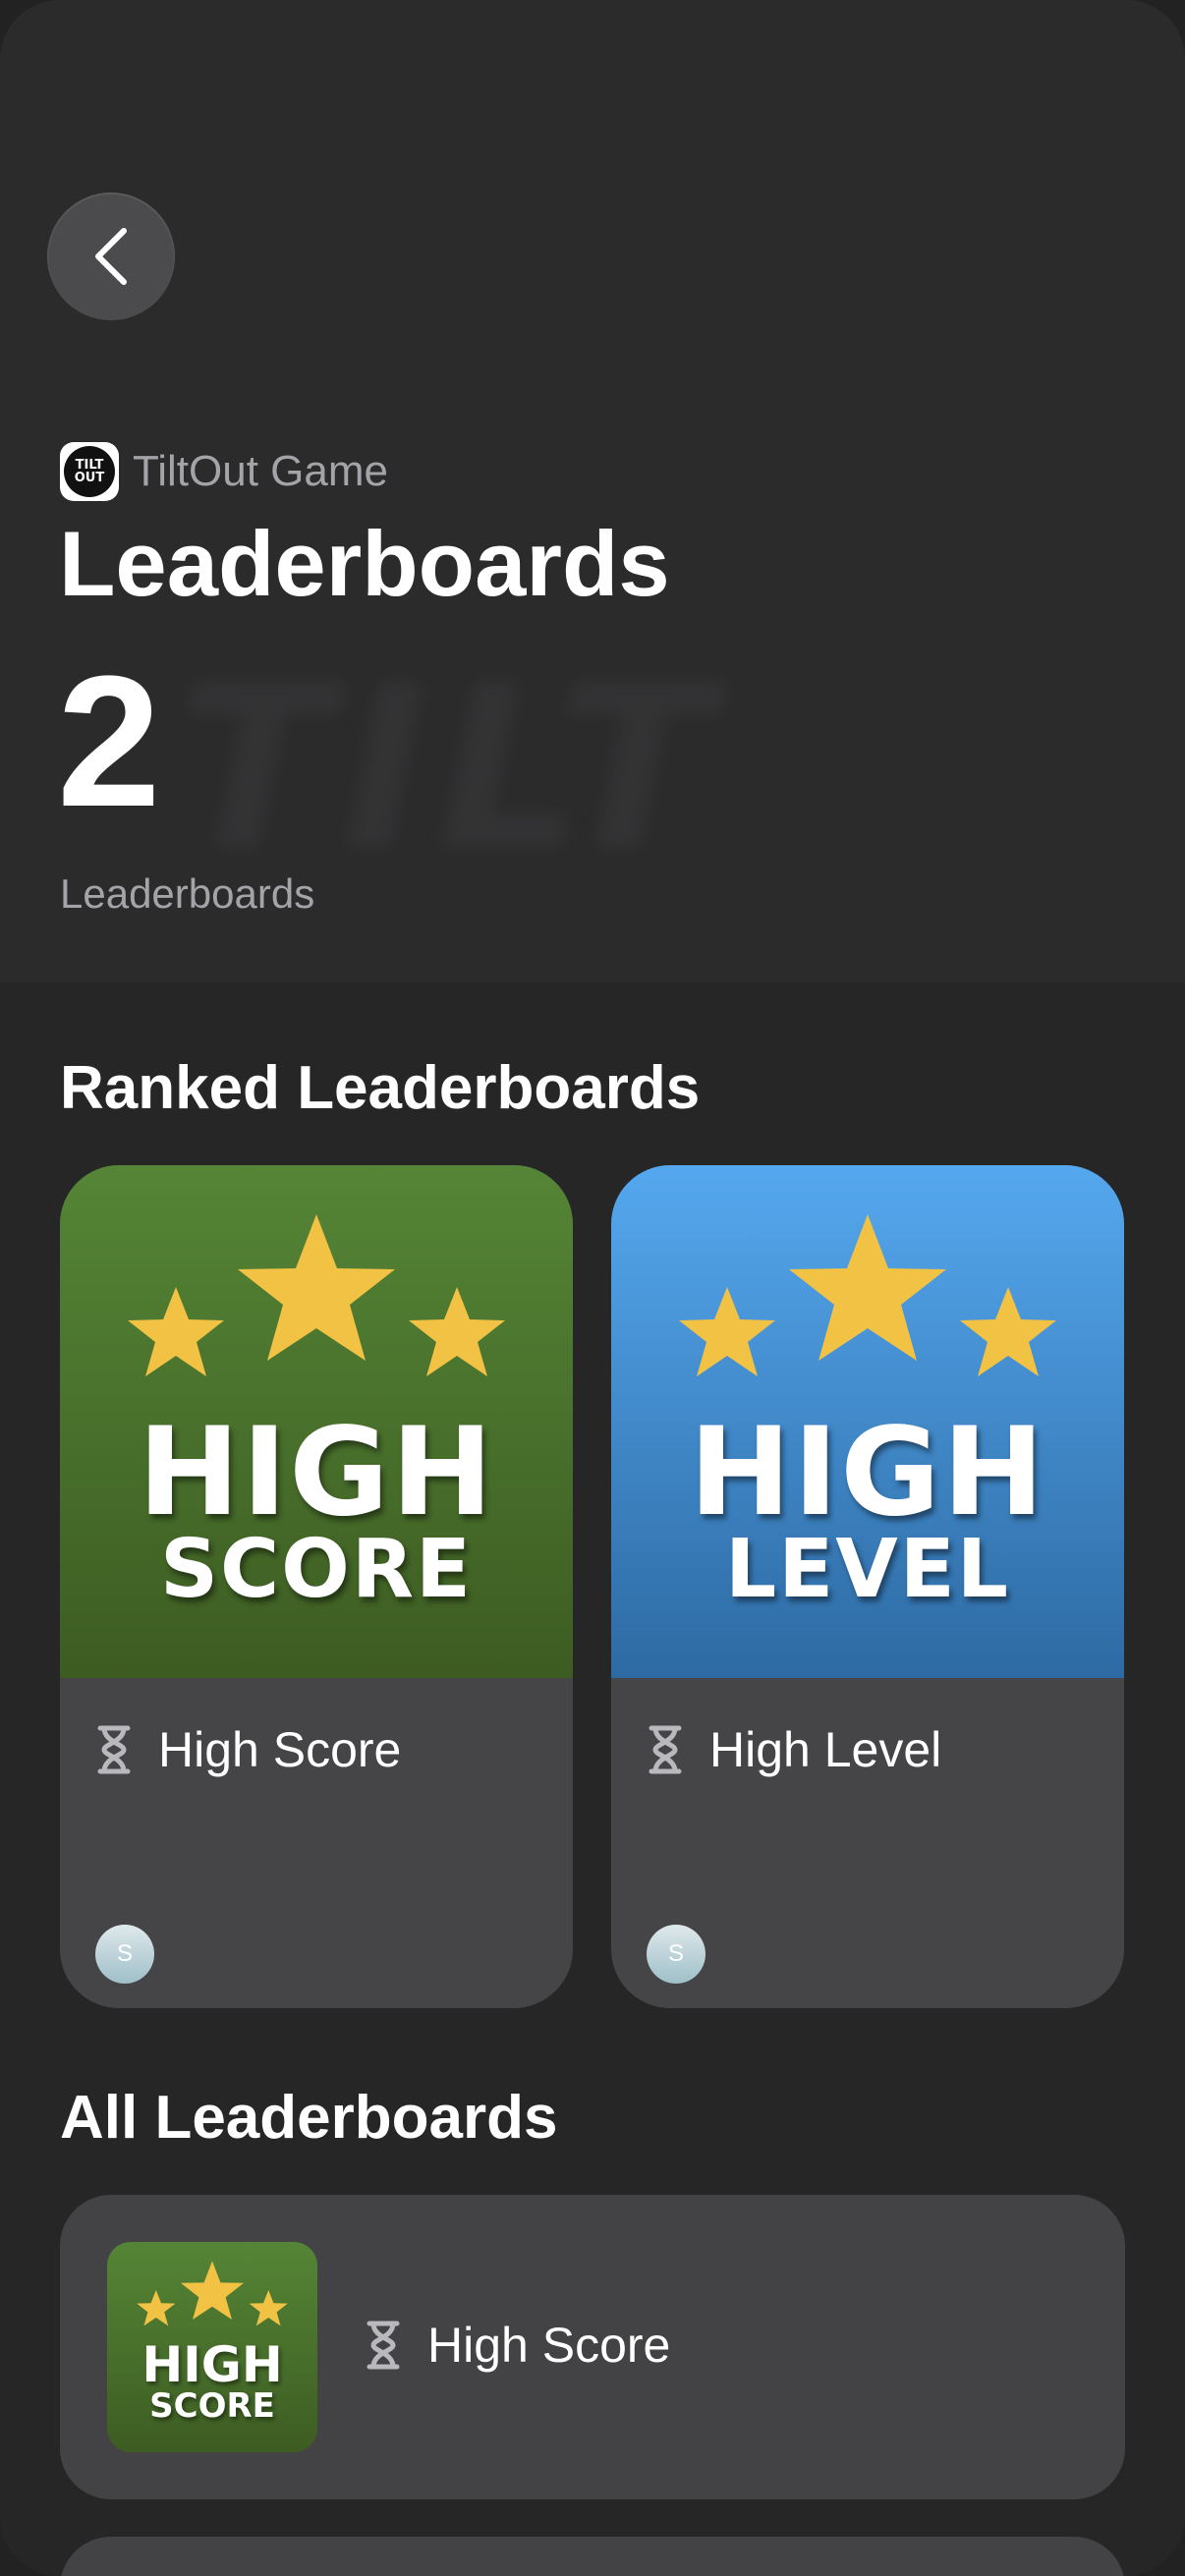 The image size is (1185, 2576). I want to click on artwork-subtitle: LEVEL, so click(868, 1569).